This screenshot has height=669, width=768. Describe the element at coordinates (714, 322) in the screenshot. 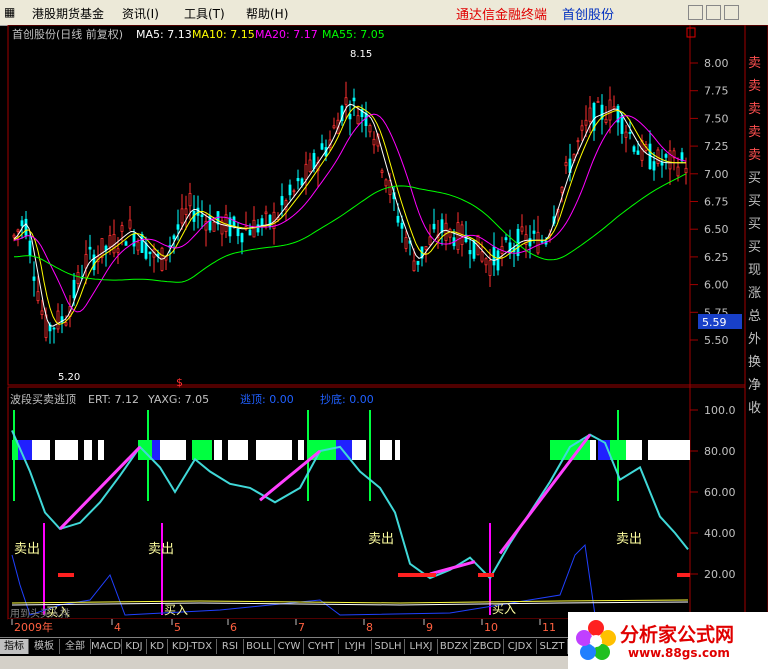

I see `current-price-label: 5.59` at that location.